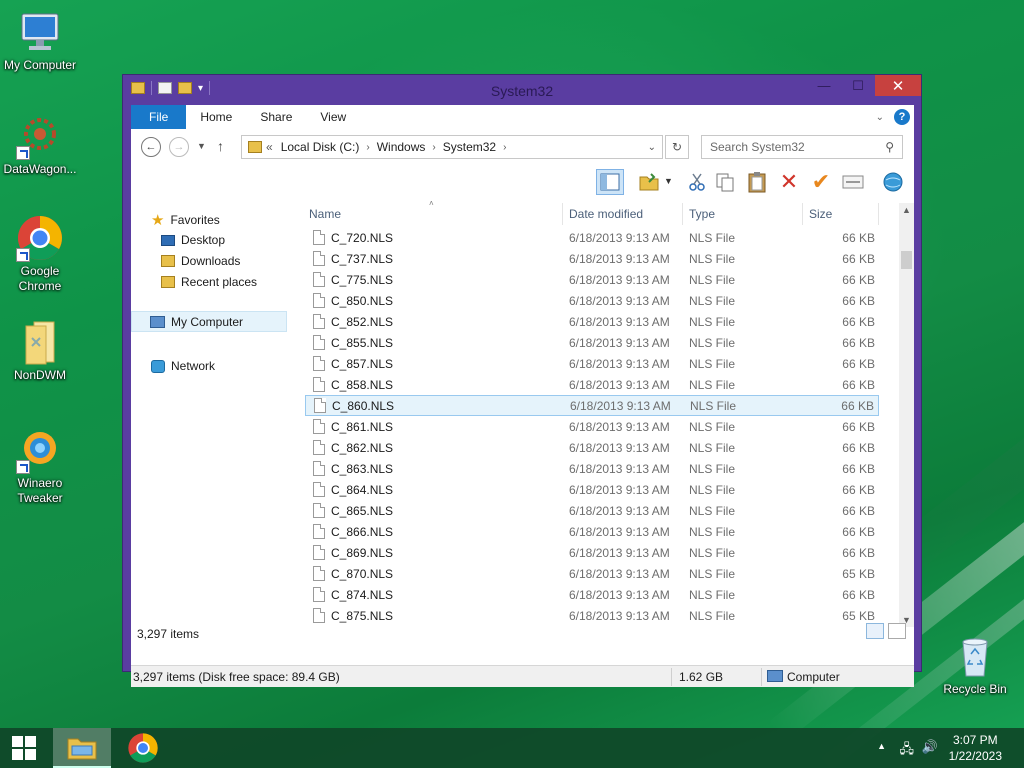 The height and width of the screenshot is (768, 1024). I want to click on back-button: ←, so click(151, 147).